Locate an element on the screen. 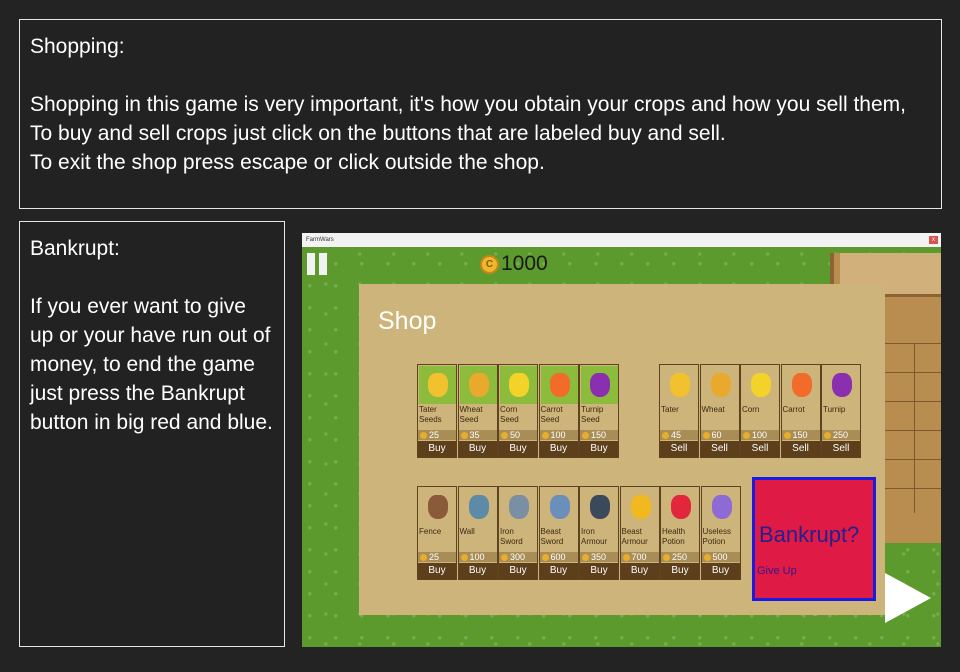 The image size is (960, 672). seed-item-price: 50 is located at coordinates (518, 435).